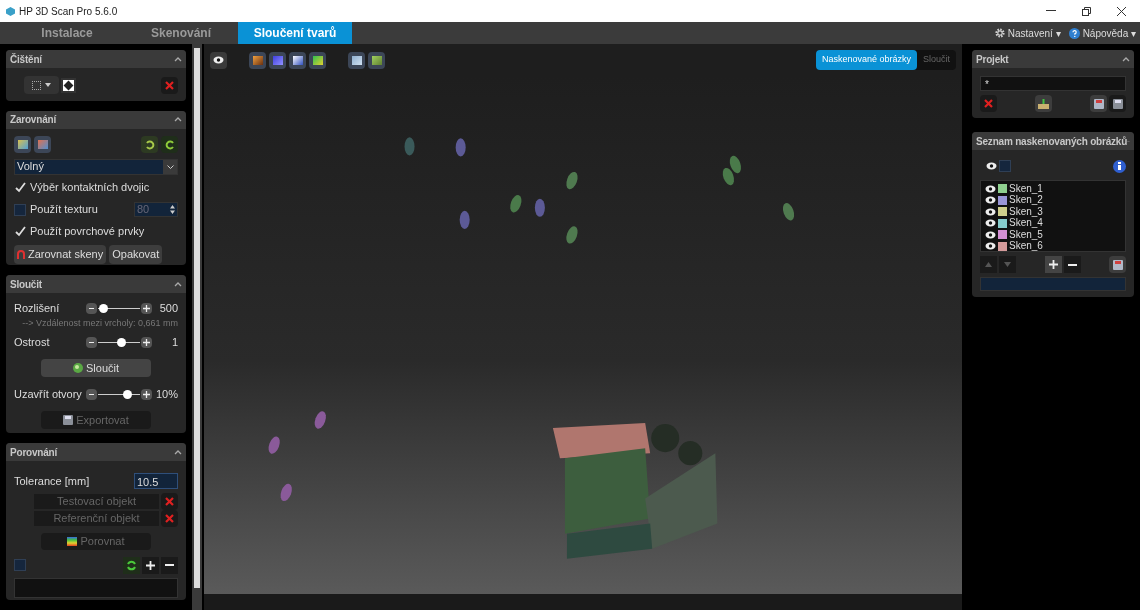 The image size is (1140, 610). Describe the element at coordinates (1055, 189) in the screenshot. I see `scan-item: Sken_1` at that location.